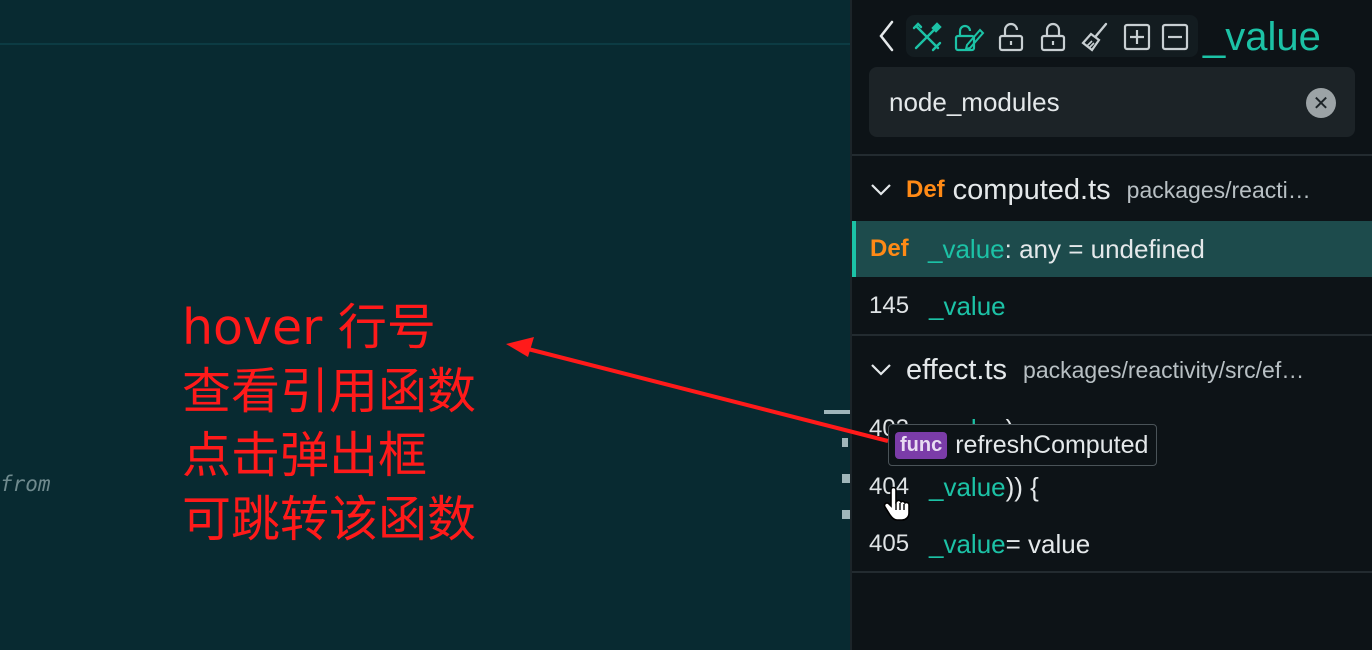  Describe the element at coordinates (1104, 248) in the screenshot. I see `code-text: : any = undefined` at that location.